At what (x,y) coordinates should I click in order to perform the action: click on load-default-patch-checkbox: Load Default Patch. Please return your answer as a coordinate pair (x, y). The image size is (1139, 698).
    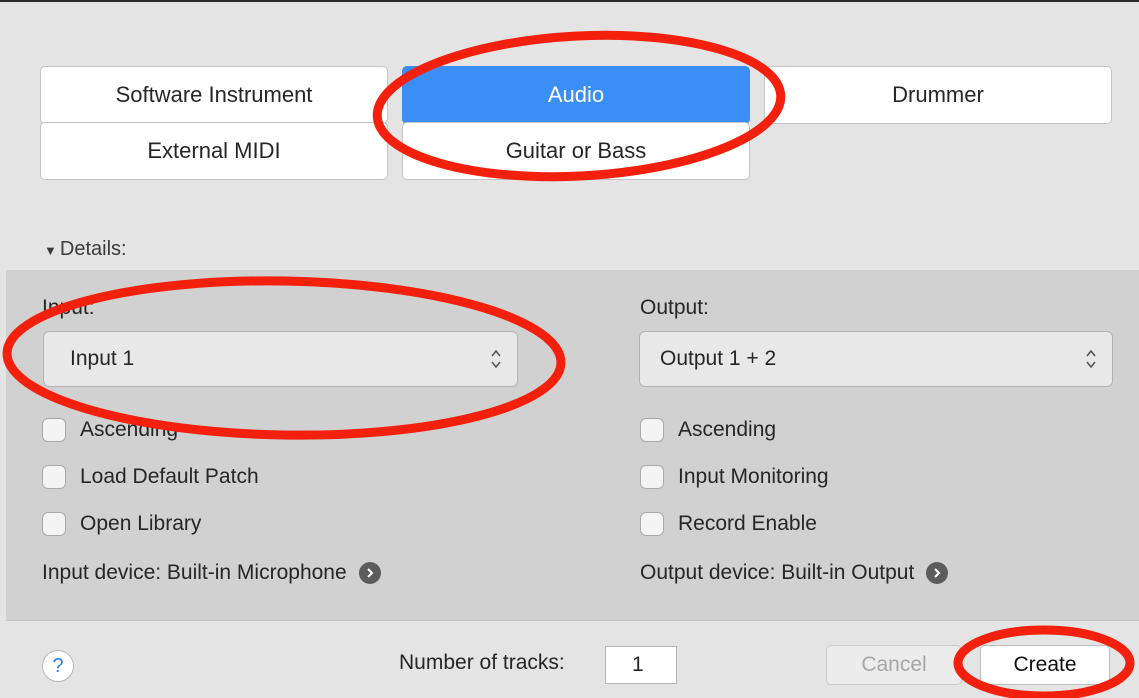
    Looking at the image, I should click on (150, 477).